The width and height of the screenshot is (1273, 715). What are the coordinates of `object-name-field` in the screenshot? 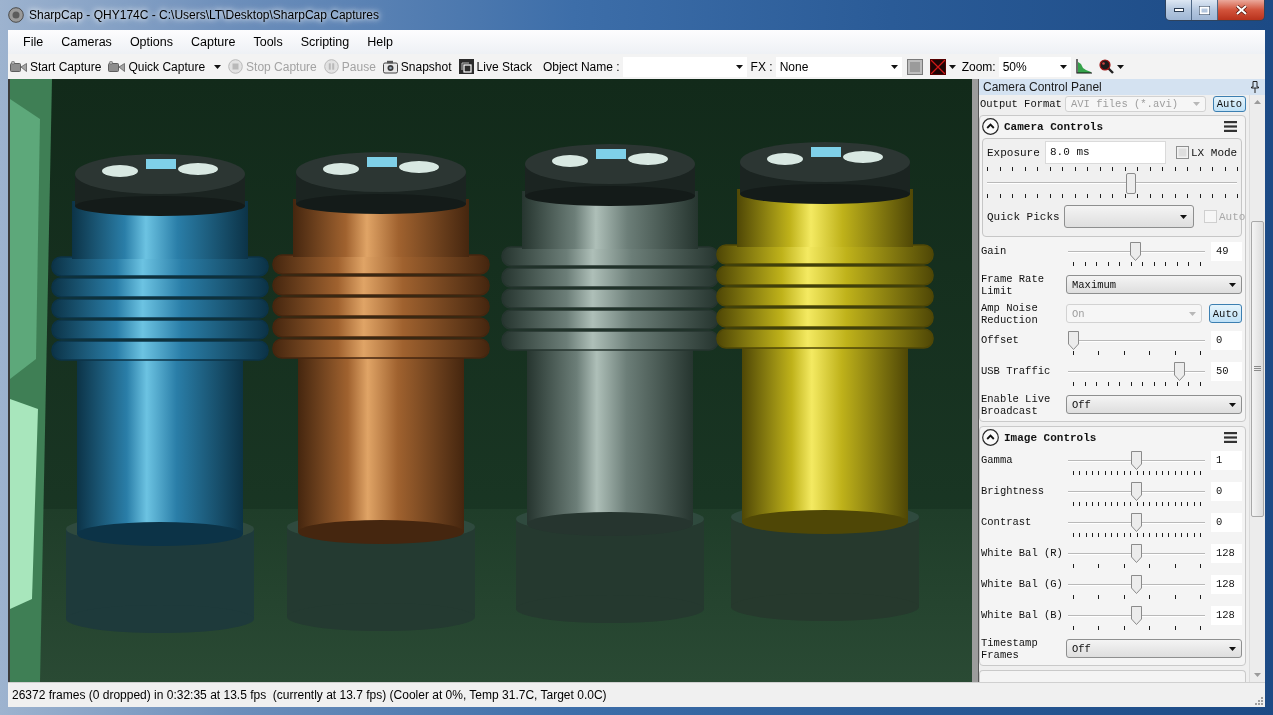 It's located at (684, 66).